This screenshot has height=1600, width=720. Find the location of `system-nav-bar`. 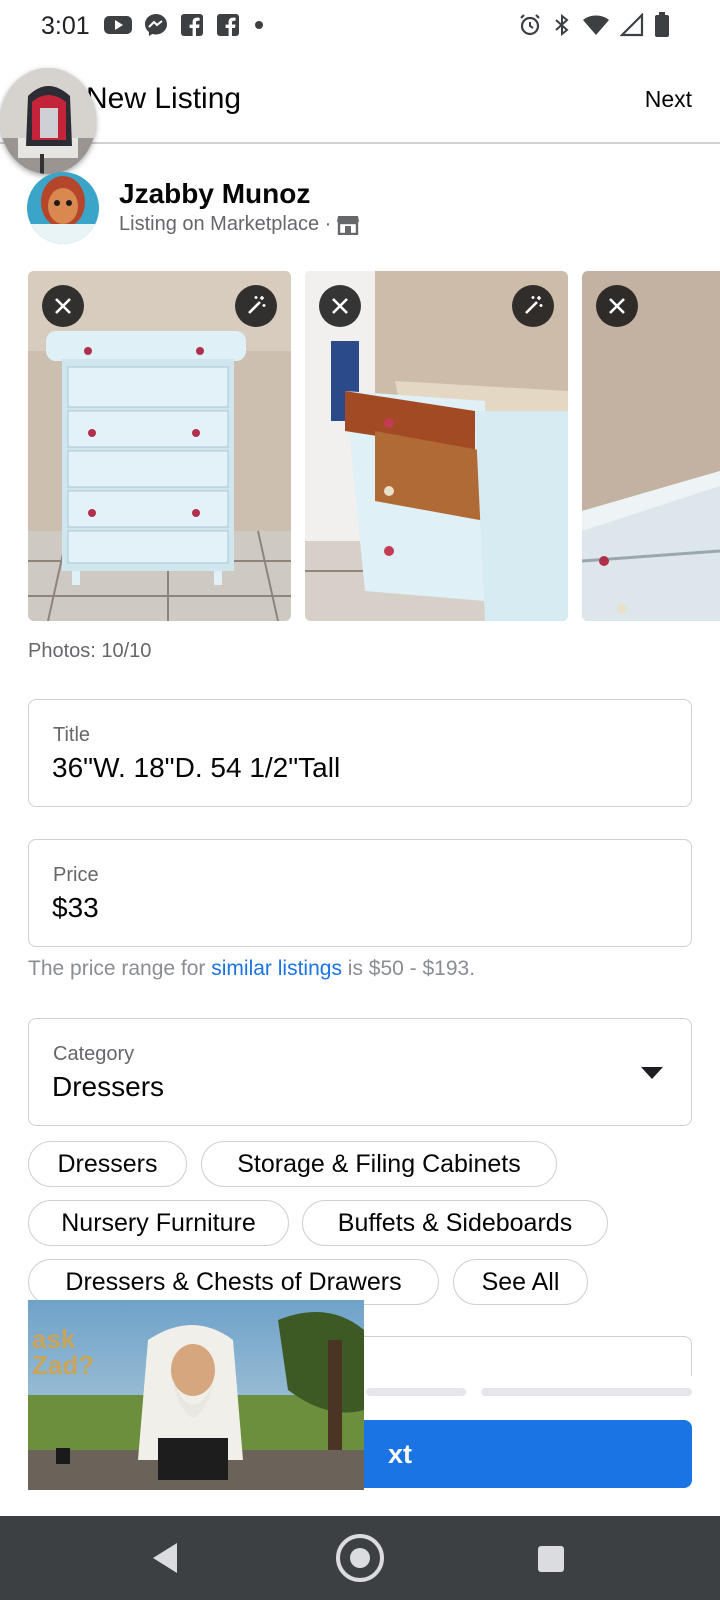

system-nav-bar is located at coordinates (360, 1558).